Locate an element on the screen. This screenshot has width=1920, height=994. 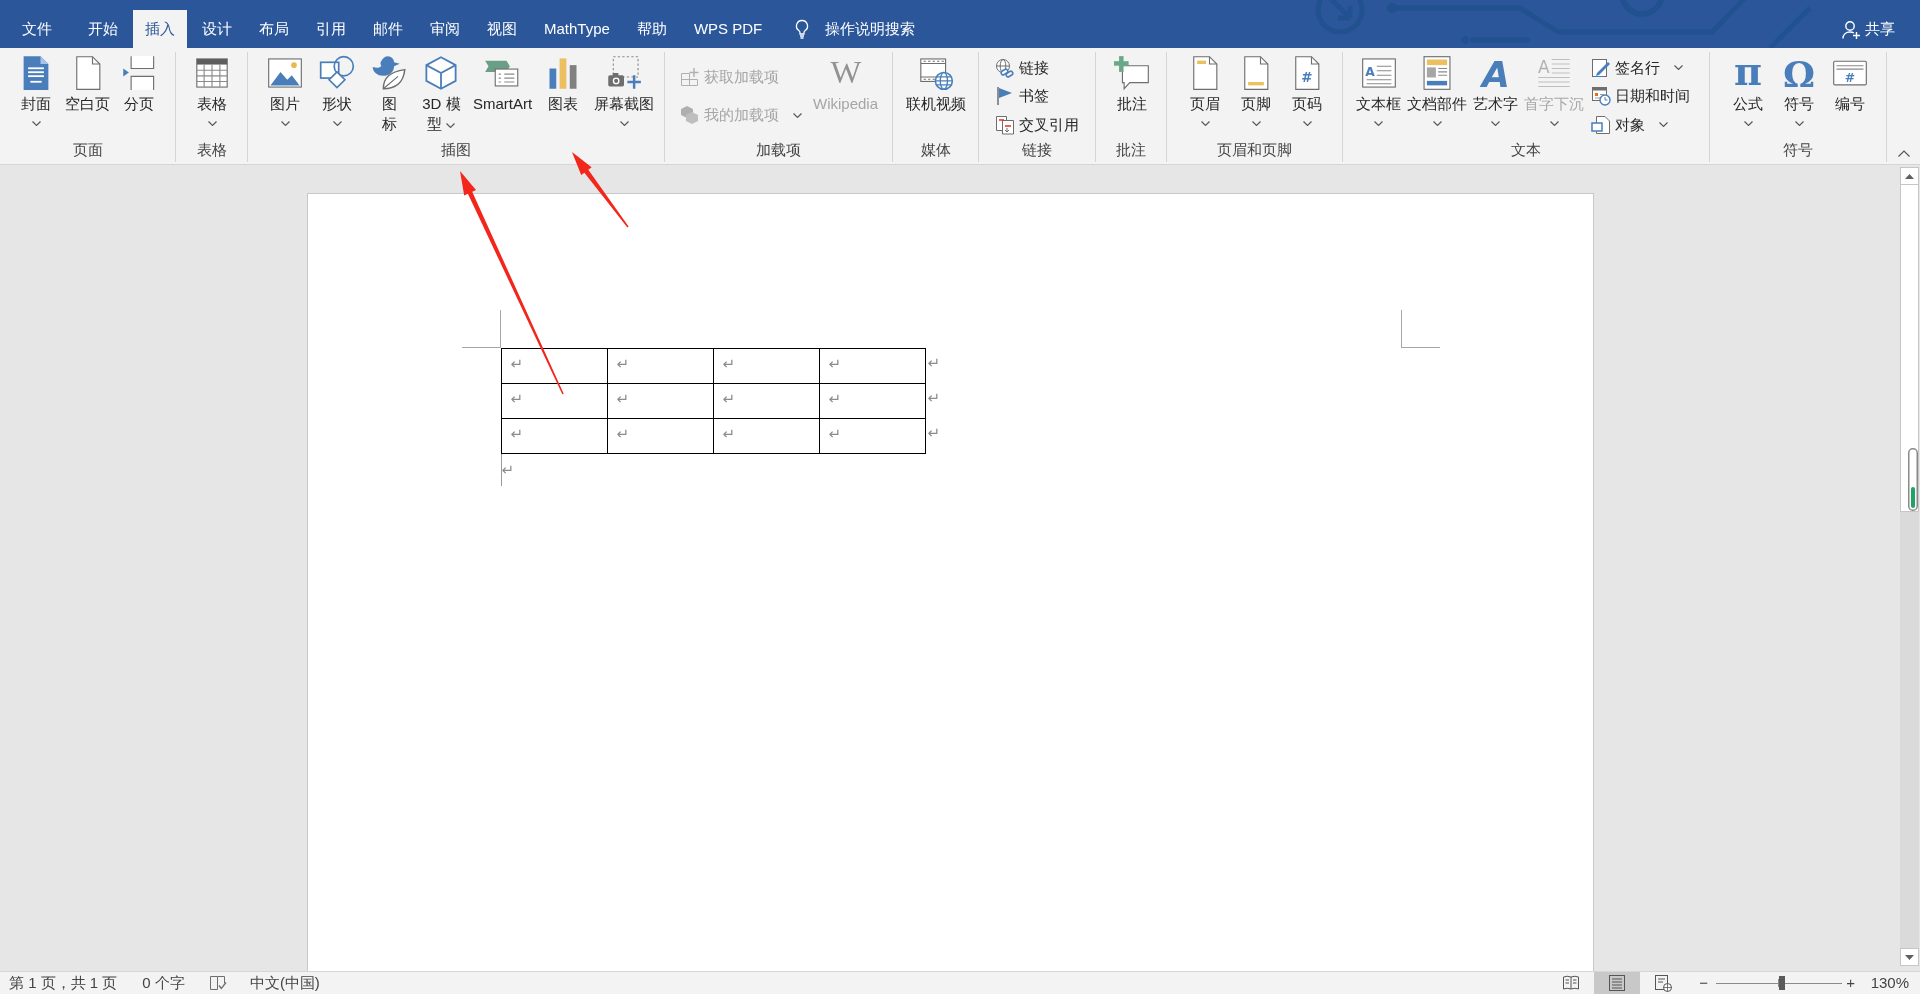
ribbon-button: 页脚 is located at coordinates (1256, 96).